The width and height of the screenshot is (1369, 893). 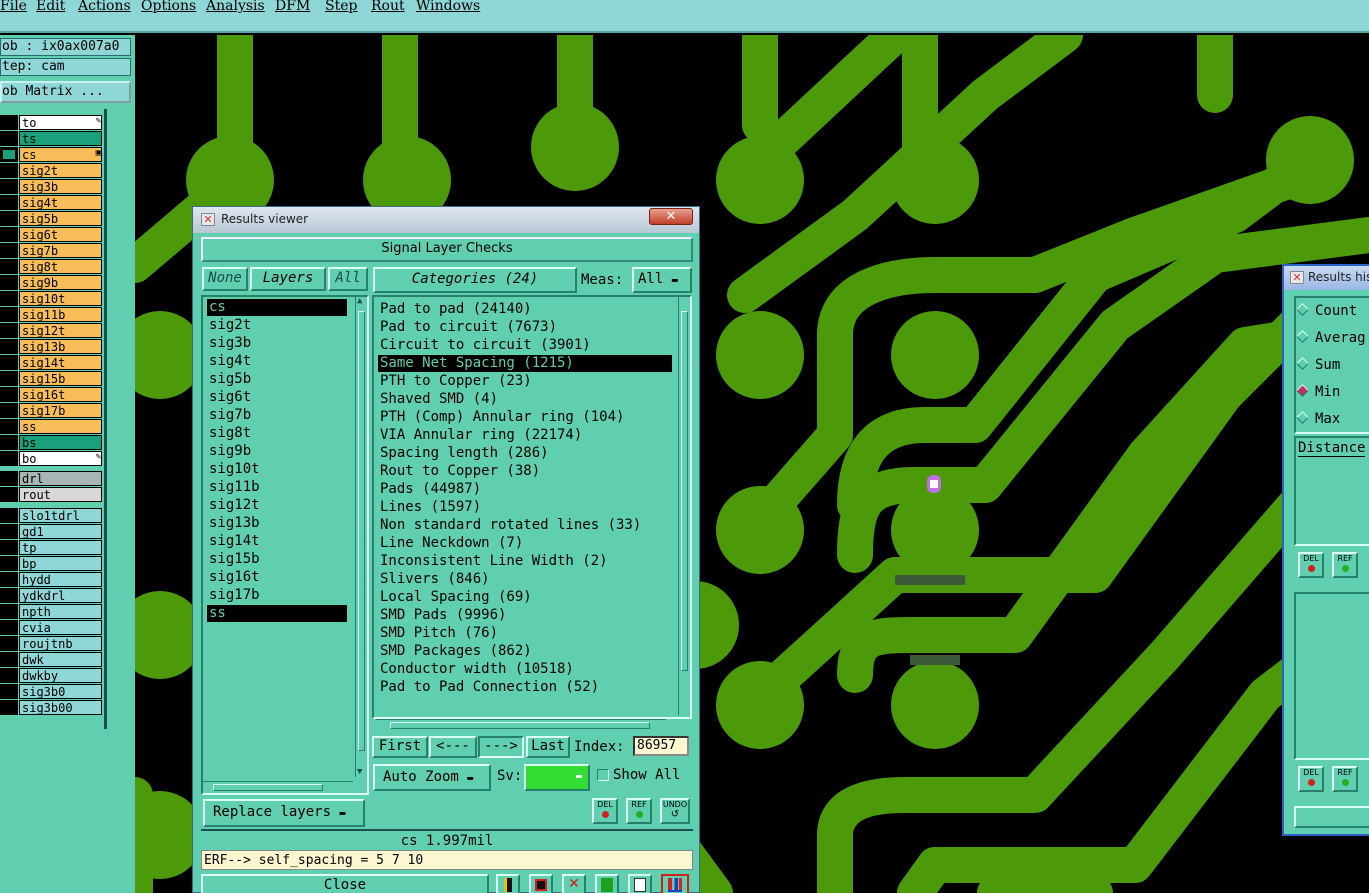 What do you see at coordinates (508, 883) in the screenshot?
I see `ruler-icon` at bounding box center [508, 883].